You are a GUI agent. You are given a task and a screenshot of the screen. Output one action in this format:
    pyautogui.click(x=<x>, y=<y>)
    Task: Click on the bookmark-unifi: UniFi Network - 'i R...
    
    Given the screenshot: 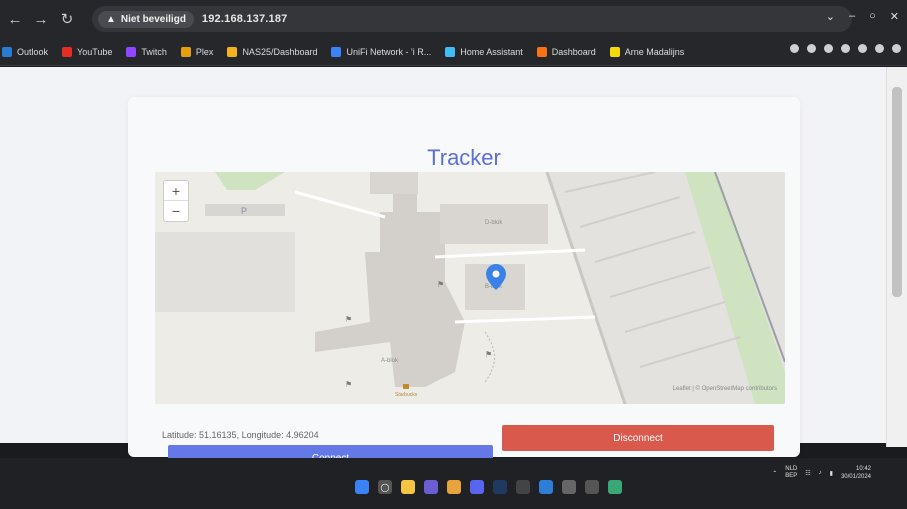 What is the action you would take?
    pyautogui.click(x=381, y=51)
    